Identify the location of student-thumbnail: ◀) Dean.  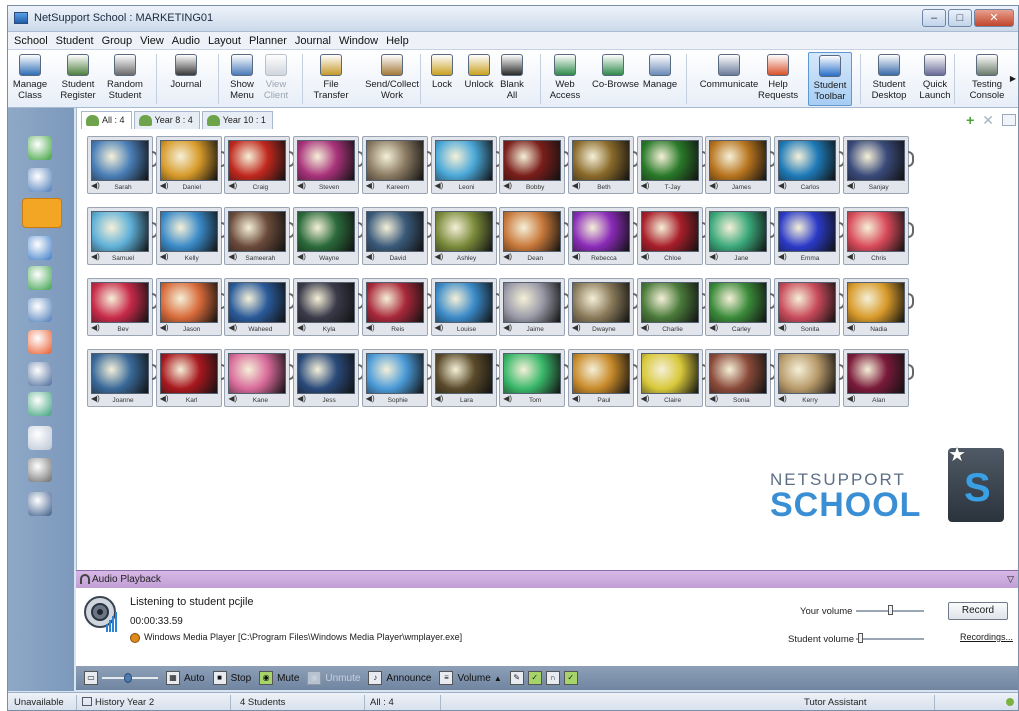
(535, 236).